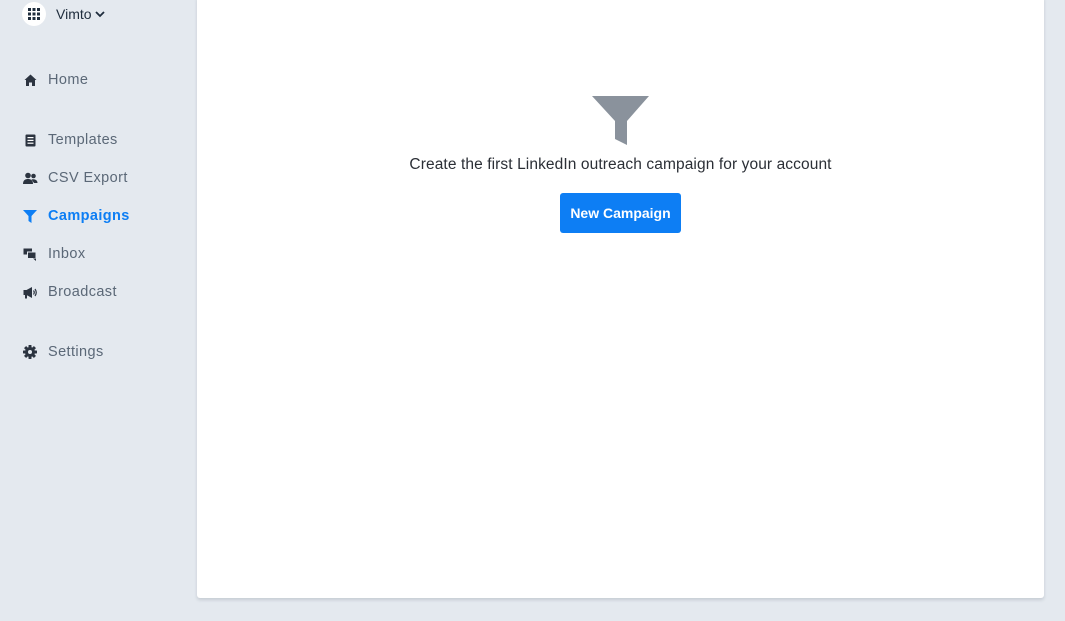  I want to click on sidebar-item-settings: Settings, so click(63, 352).